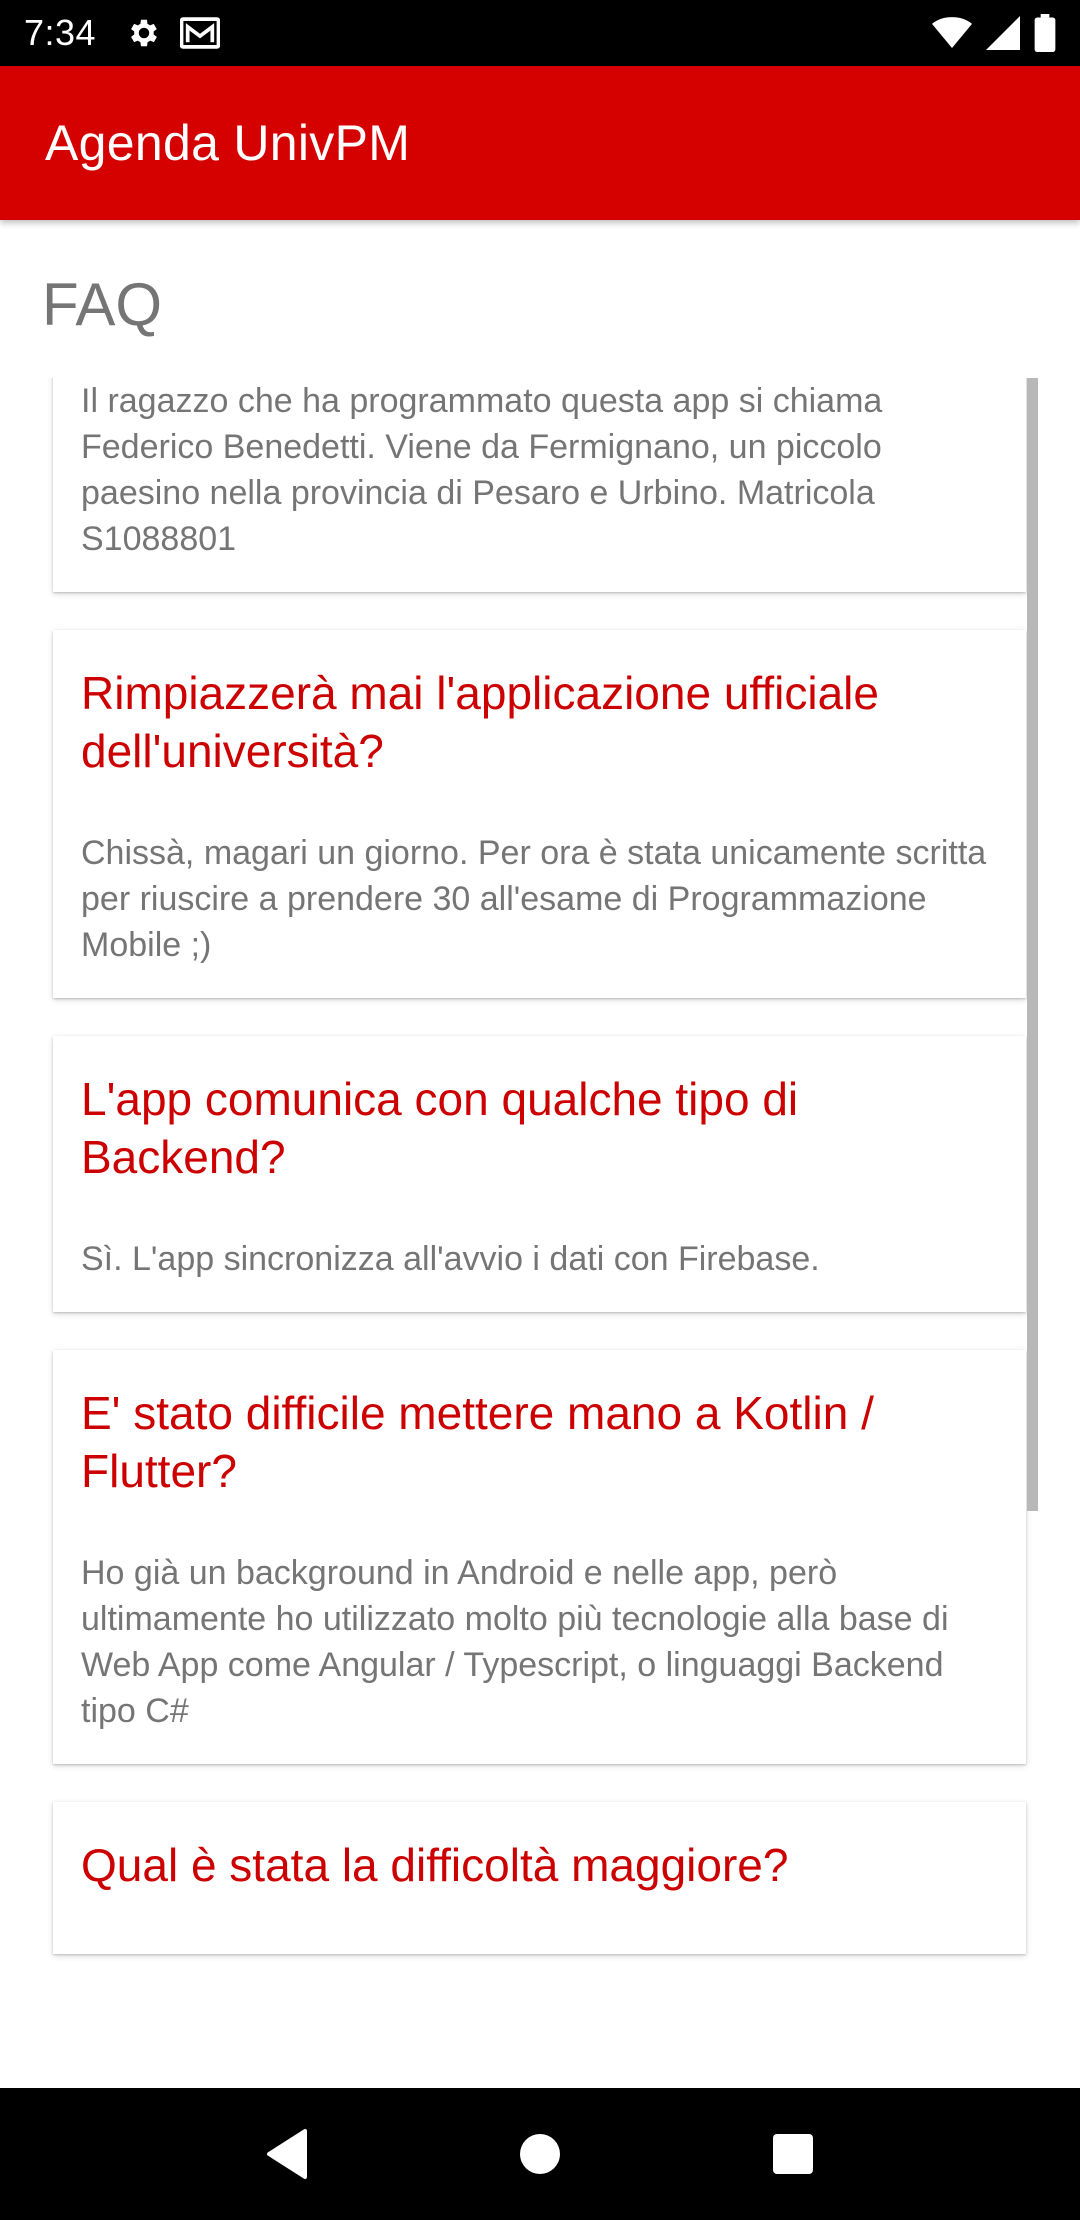 Image resolution: width=1080 pixels, height=2220 pixels. What do you see at coordinates (435, 1865) in the screenshot?
I see `faq-question: Qual è stata la difficoltà maggiore?` at bounding box center [435, 1865].